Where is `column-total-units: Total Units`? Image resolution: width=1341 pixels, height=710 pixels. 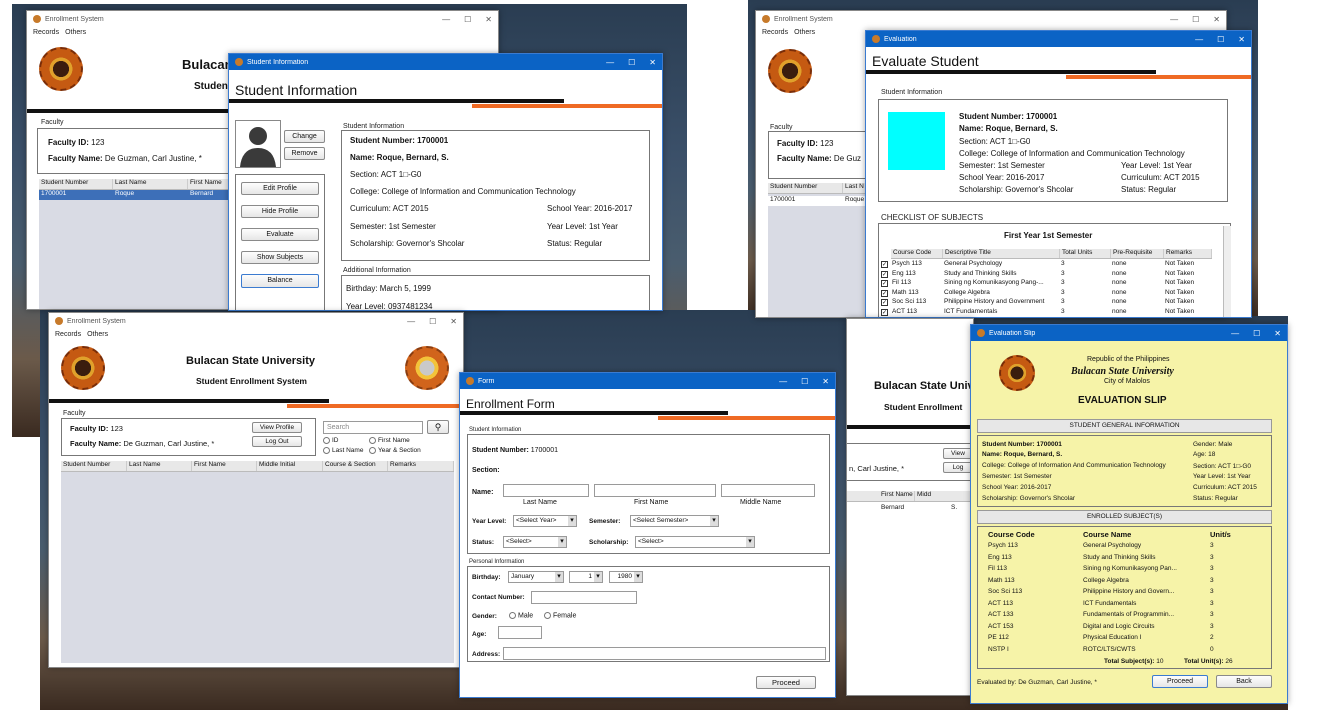 column-total-units: Total Units is located at coordinates (1085, 253).